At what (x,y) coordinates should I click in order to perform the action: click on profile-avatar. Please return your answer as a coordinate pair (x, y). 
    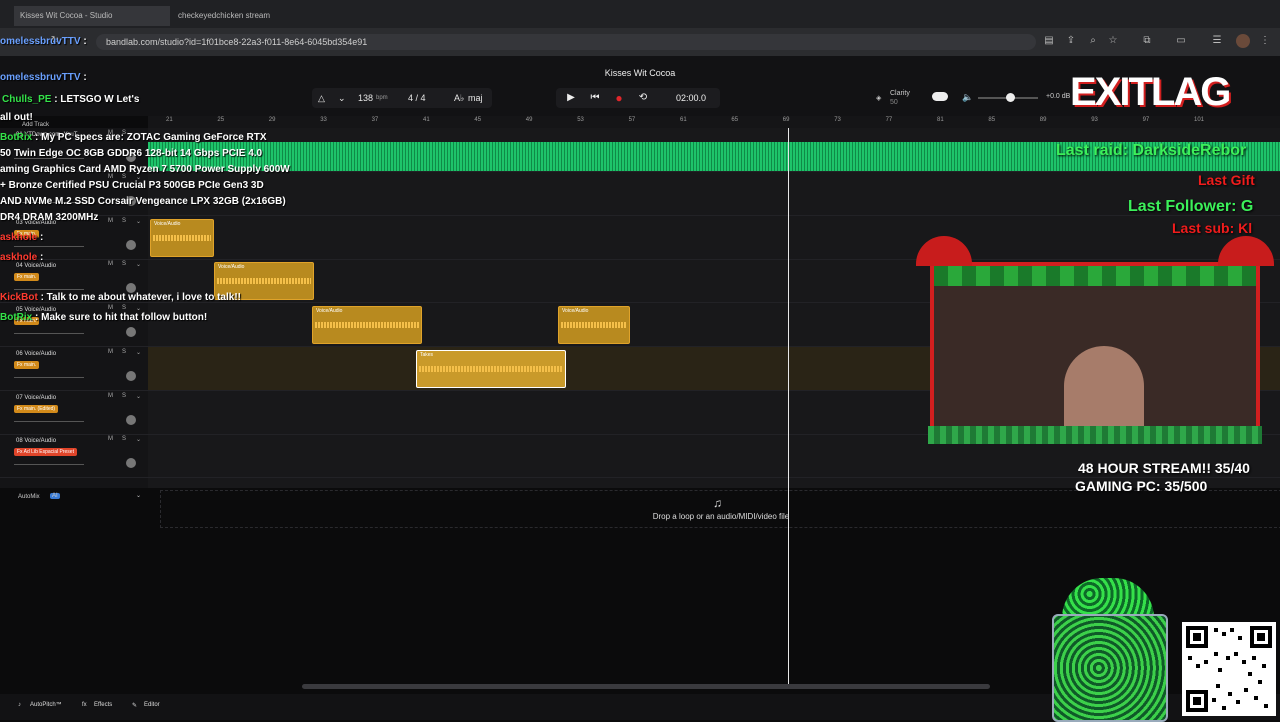
    Looking at the image, I should click on (1243, 41).